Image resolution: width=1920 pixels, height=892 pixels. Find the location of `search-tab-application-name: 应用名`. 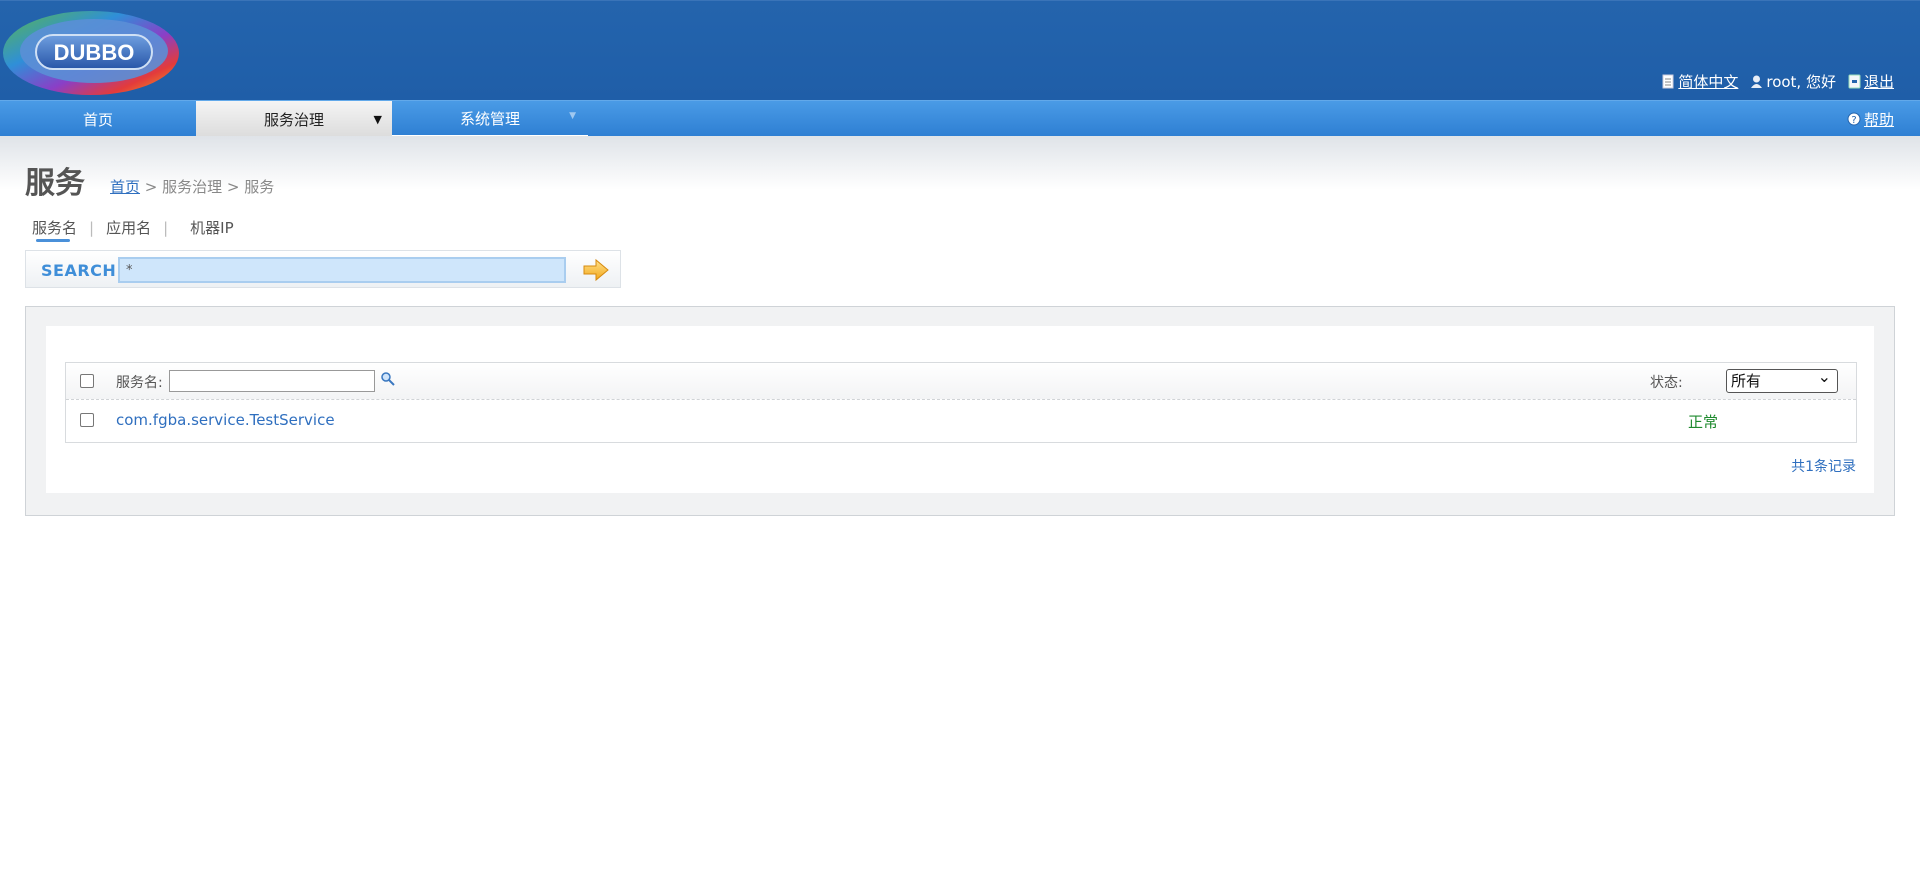

search-tab-application-name: 应用名 is located at coordinates (128, 227).